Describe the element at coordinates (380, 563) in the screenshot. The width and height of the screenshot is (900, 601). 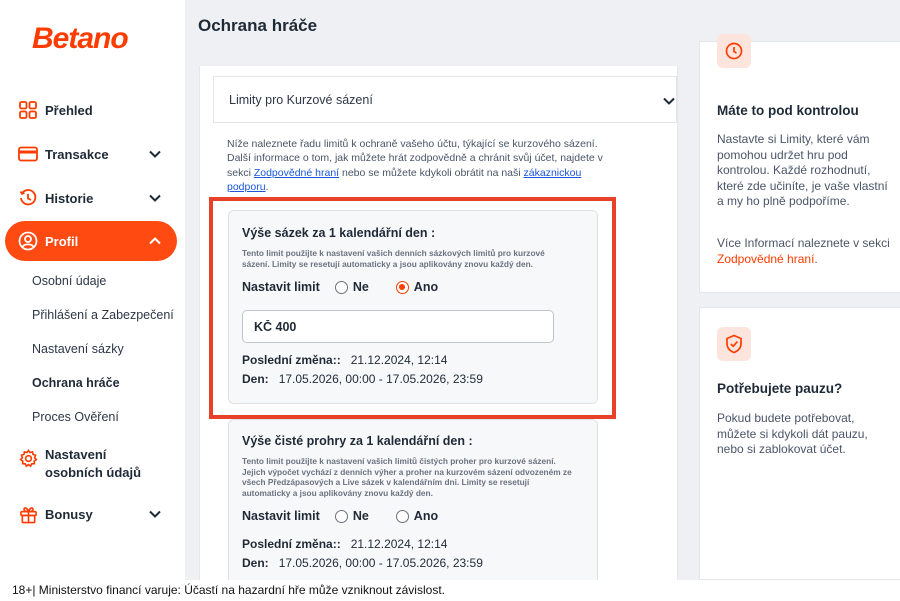
I see `day-value: 17.05.2026, 00:00 - 17.05.2026, 23:59` at that location.